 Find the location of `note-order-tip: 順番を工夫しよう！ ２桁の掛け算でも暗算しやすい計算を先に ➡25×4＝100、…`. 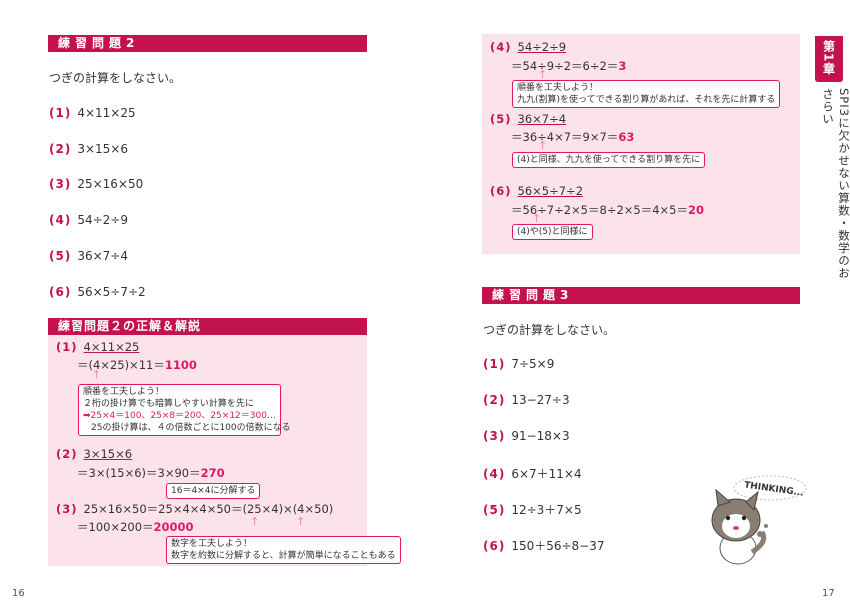

note-order-tip: 順番を工夫しよう！ ２桁の掛け算でも暗算しやすい計算を先に ➡25×4＝100、… is located at coordinates (184, 410).